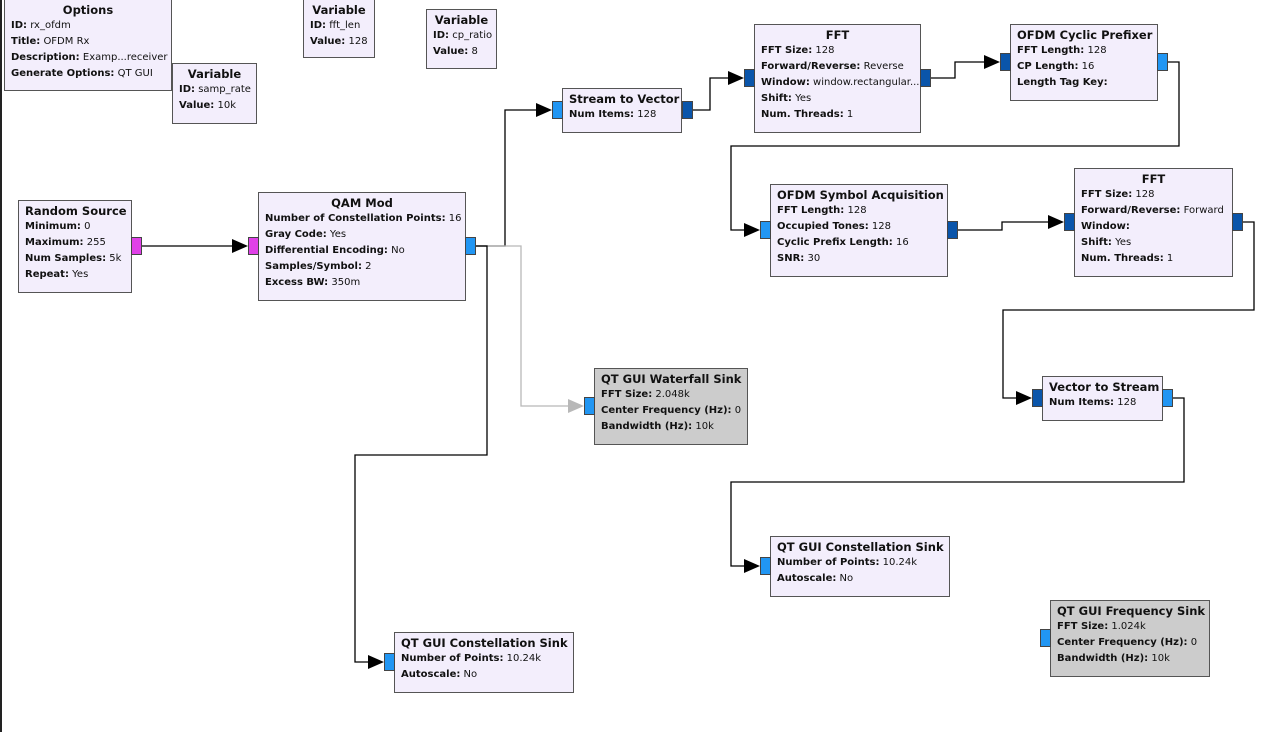 Image resolution: width=1273 pixels, height=732 pixels. I want to click on connection-qam_mod-to-waterfall_sink, so click(530, 329).